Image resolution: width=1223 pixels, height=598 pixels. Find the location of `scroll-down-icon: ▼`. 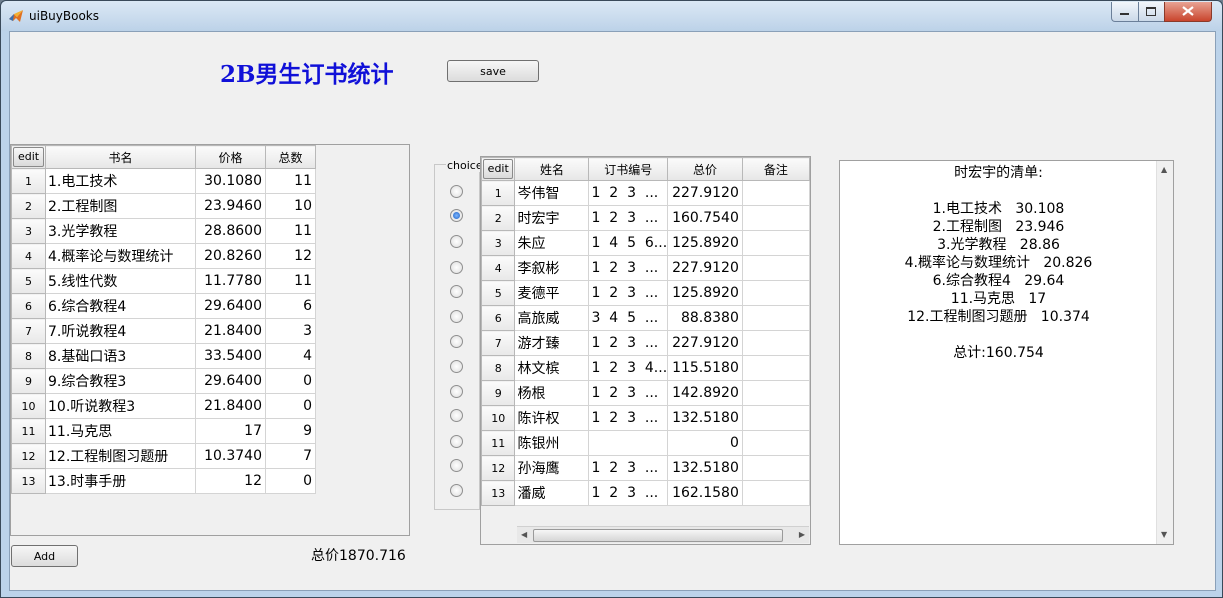

scroll-down-icon: ▼ is located at coordinates (1164, 535).